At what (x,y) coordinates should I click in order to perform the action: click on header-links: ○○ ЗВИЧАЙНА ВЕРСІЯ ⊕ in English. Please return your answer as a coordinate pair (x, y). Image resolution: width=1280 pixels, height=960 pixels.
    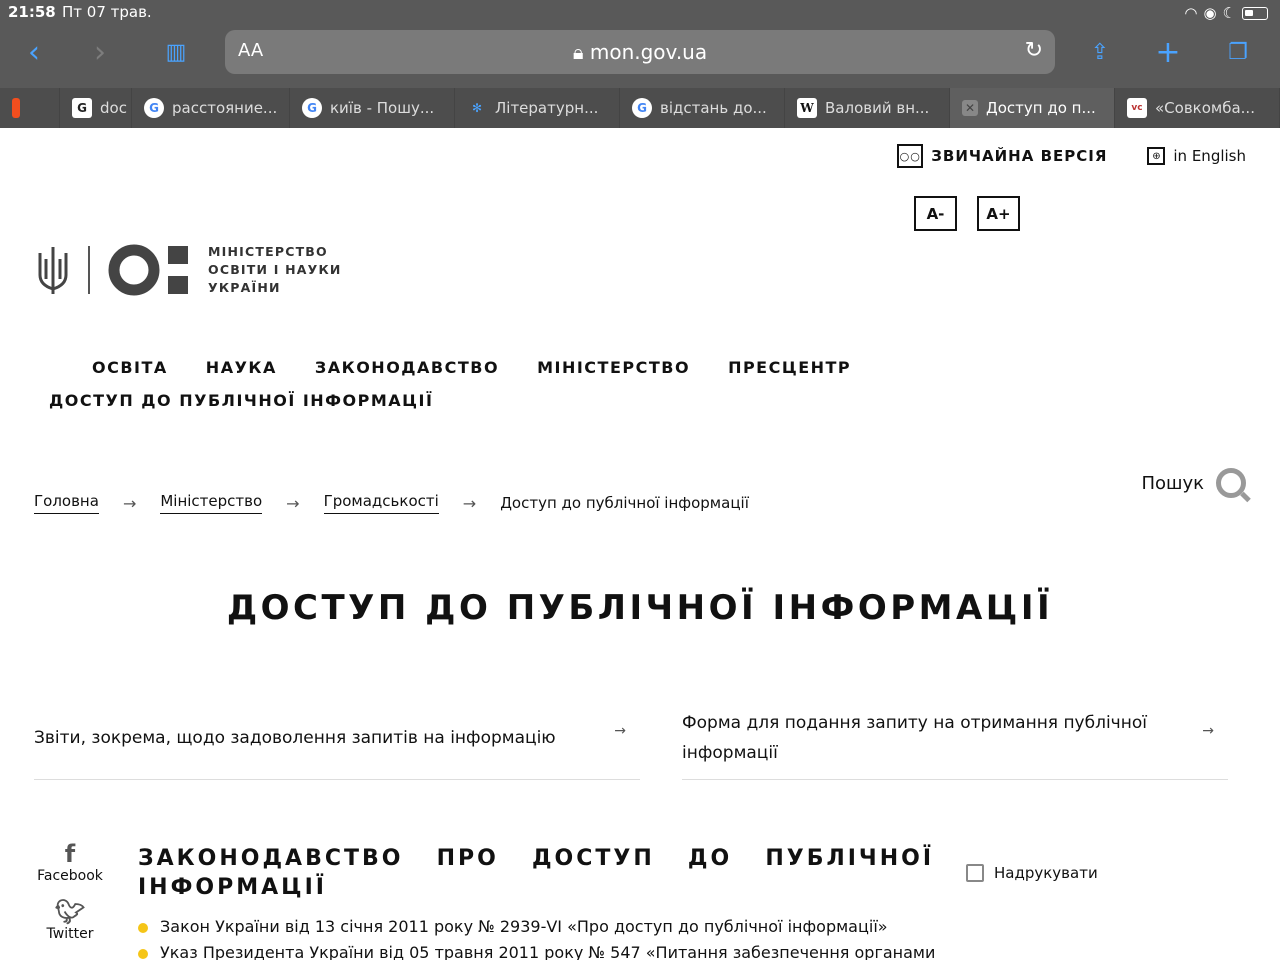
    Looking at the image, I should click on (1071, 156).